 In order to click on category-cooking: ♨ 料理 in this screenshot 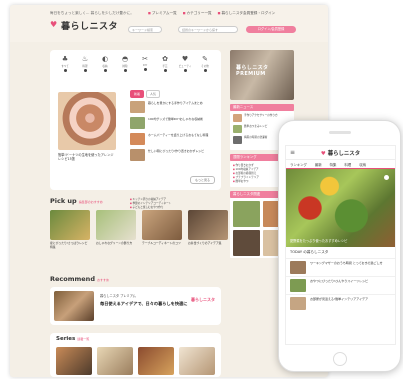, I will do `click(85, 63)`.